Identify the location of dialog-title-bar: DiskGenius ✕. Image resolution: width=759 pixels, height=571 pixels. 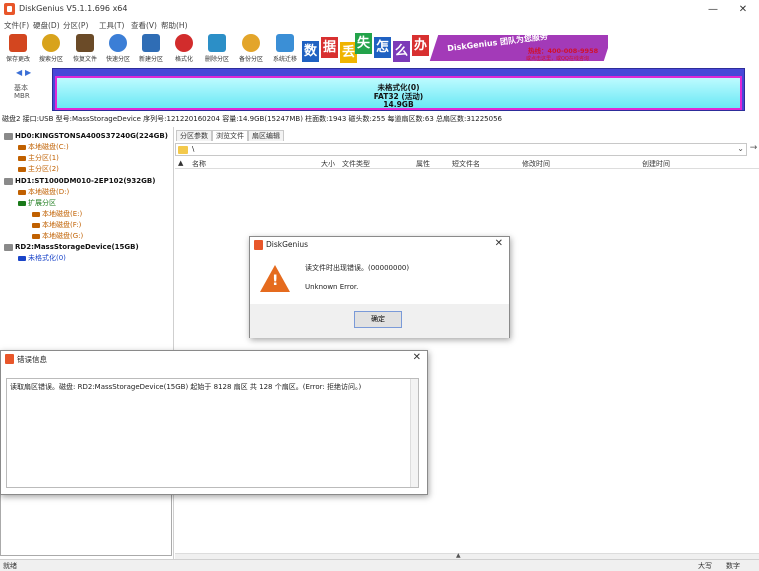
(379, 244).